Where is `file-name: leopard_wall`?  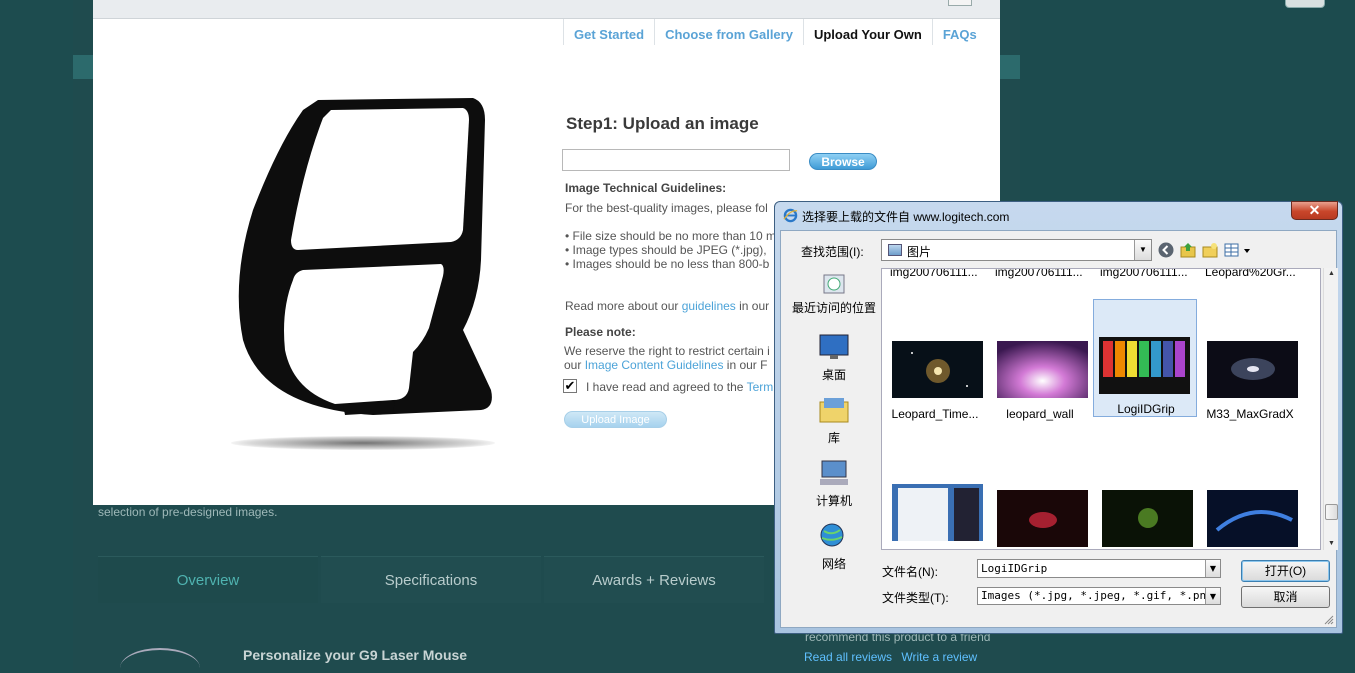
file-name: leopard_wall is located at coordinates (1040, 414).